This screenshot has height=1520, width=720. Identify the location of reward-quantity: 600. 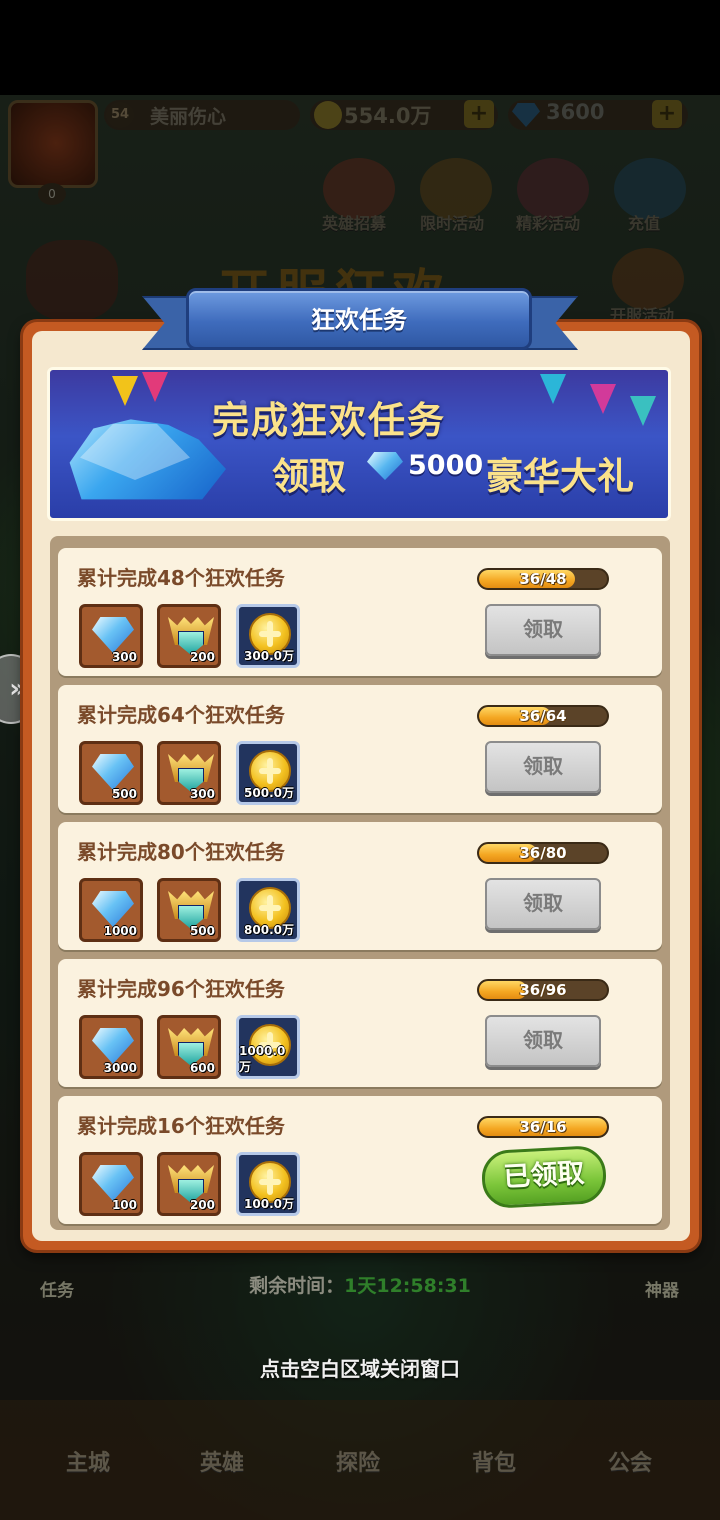
(202, 1068).